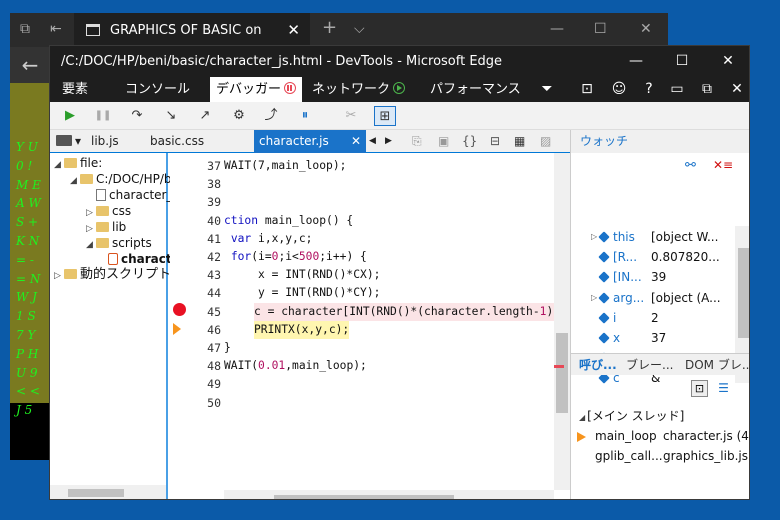 This screenshot has width=780, height=520. I want to click on step-into-icon: ↘, so click(171, 116).